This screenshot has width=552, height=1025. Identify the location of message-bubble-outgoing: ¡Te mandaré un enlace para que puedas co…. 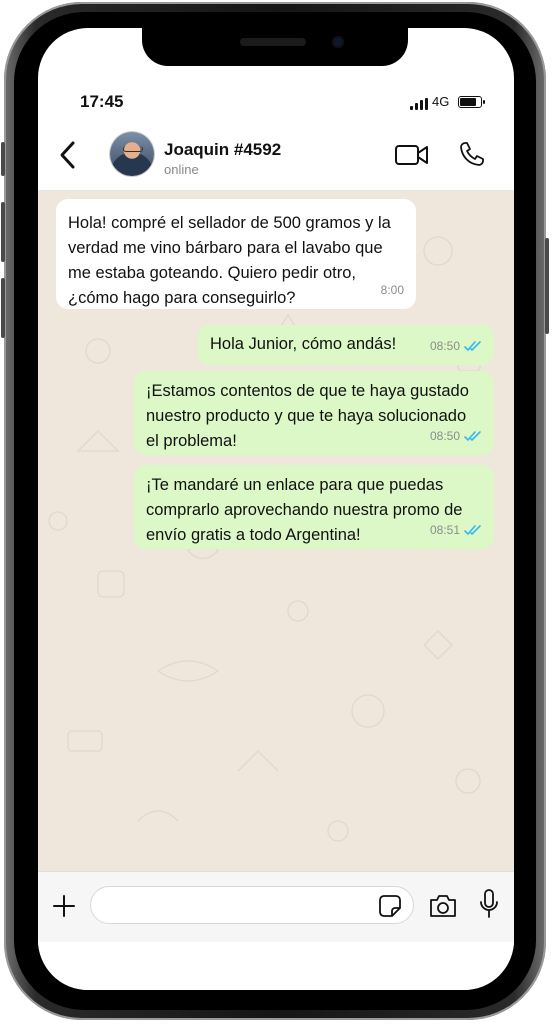
(314, 507).